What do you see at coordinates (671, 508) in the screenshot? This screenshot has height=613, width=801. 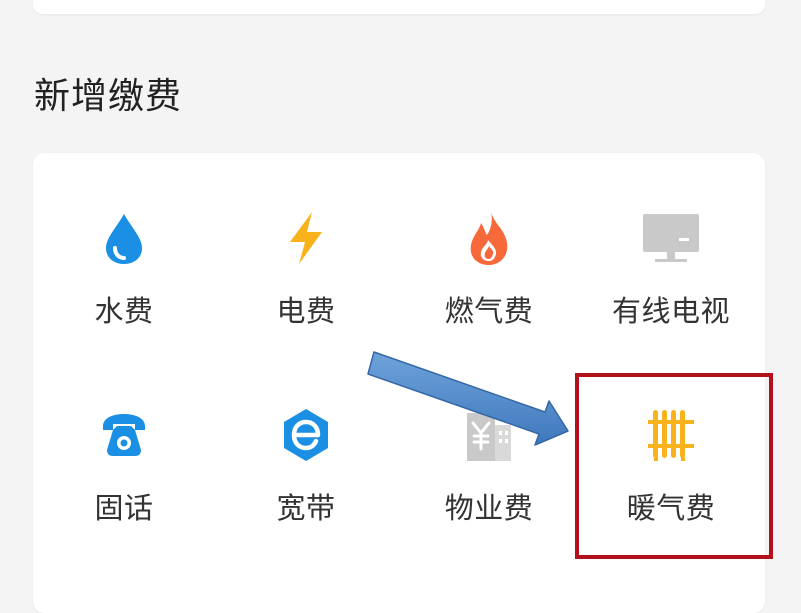 I see `service-label: 暖气费` at bounding box center [671, 508].